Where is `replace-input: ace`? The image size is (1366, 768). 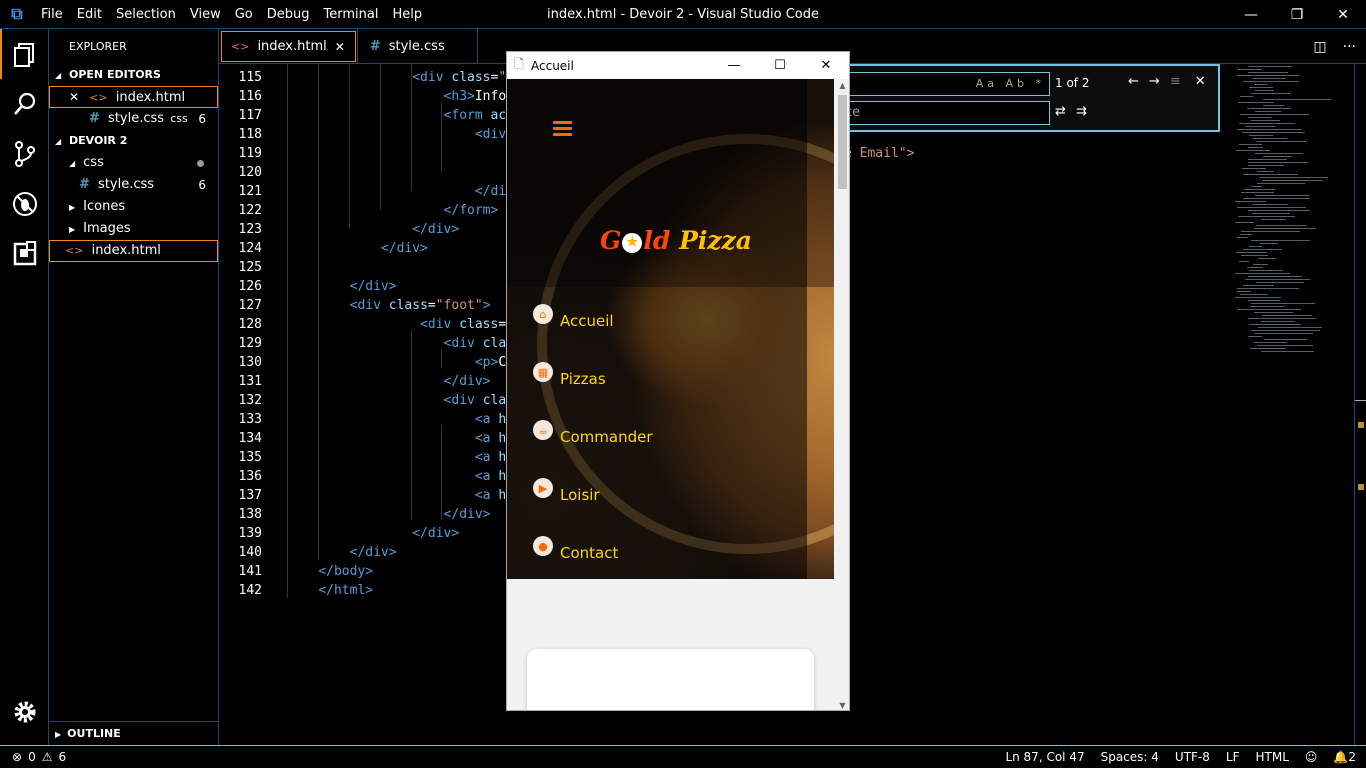 replace-input: ace is located at coordinates (940, 113).